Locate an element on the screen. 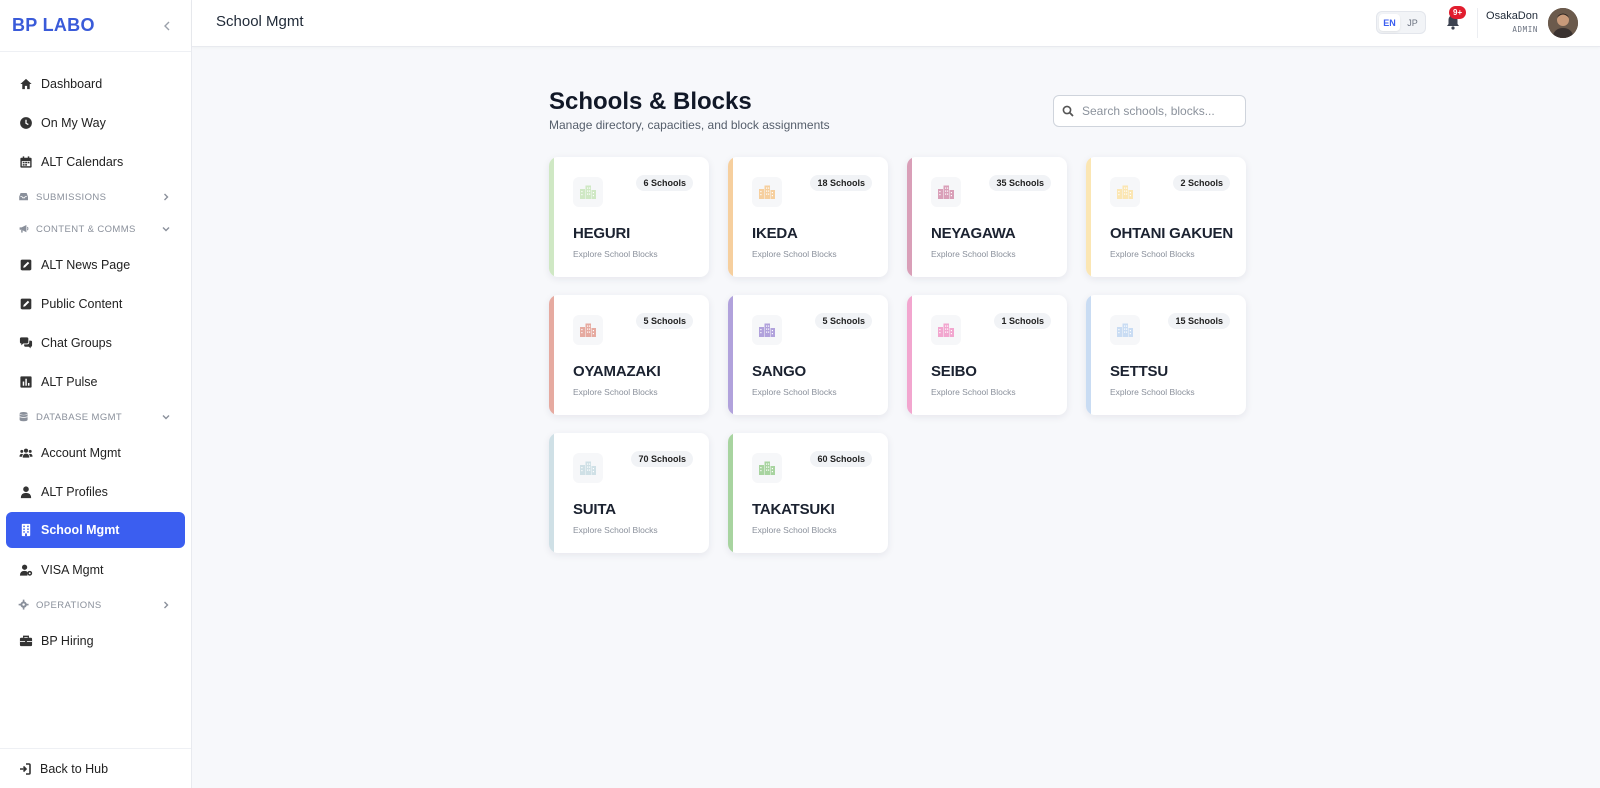 This screenshot has height=788, width=1600. school-card: 35 Schools NEYAGAWA Explore School Blocks is located at coordinates (987, 217).